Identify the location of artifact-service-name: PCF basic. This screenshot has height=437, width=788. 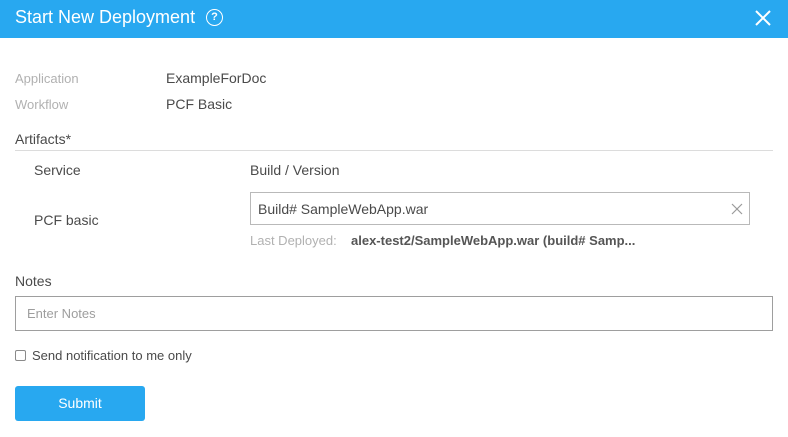
(66, 220).